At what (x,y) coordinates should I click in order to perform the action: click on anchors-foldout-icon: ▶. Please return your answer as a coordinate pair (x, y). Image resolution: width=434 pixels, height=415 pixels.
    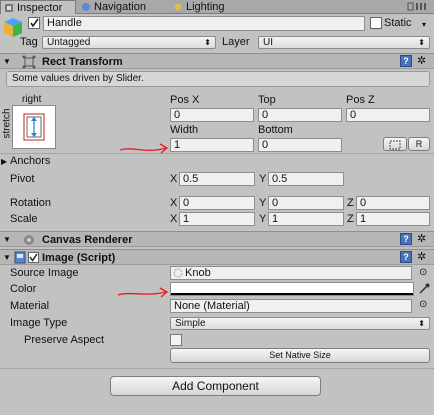
    Looking at the image, I should click on (4, 162).